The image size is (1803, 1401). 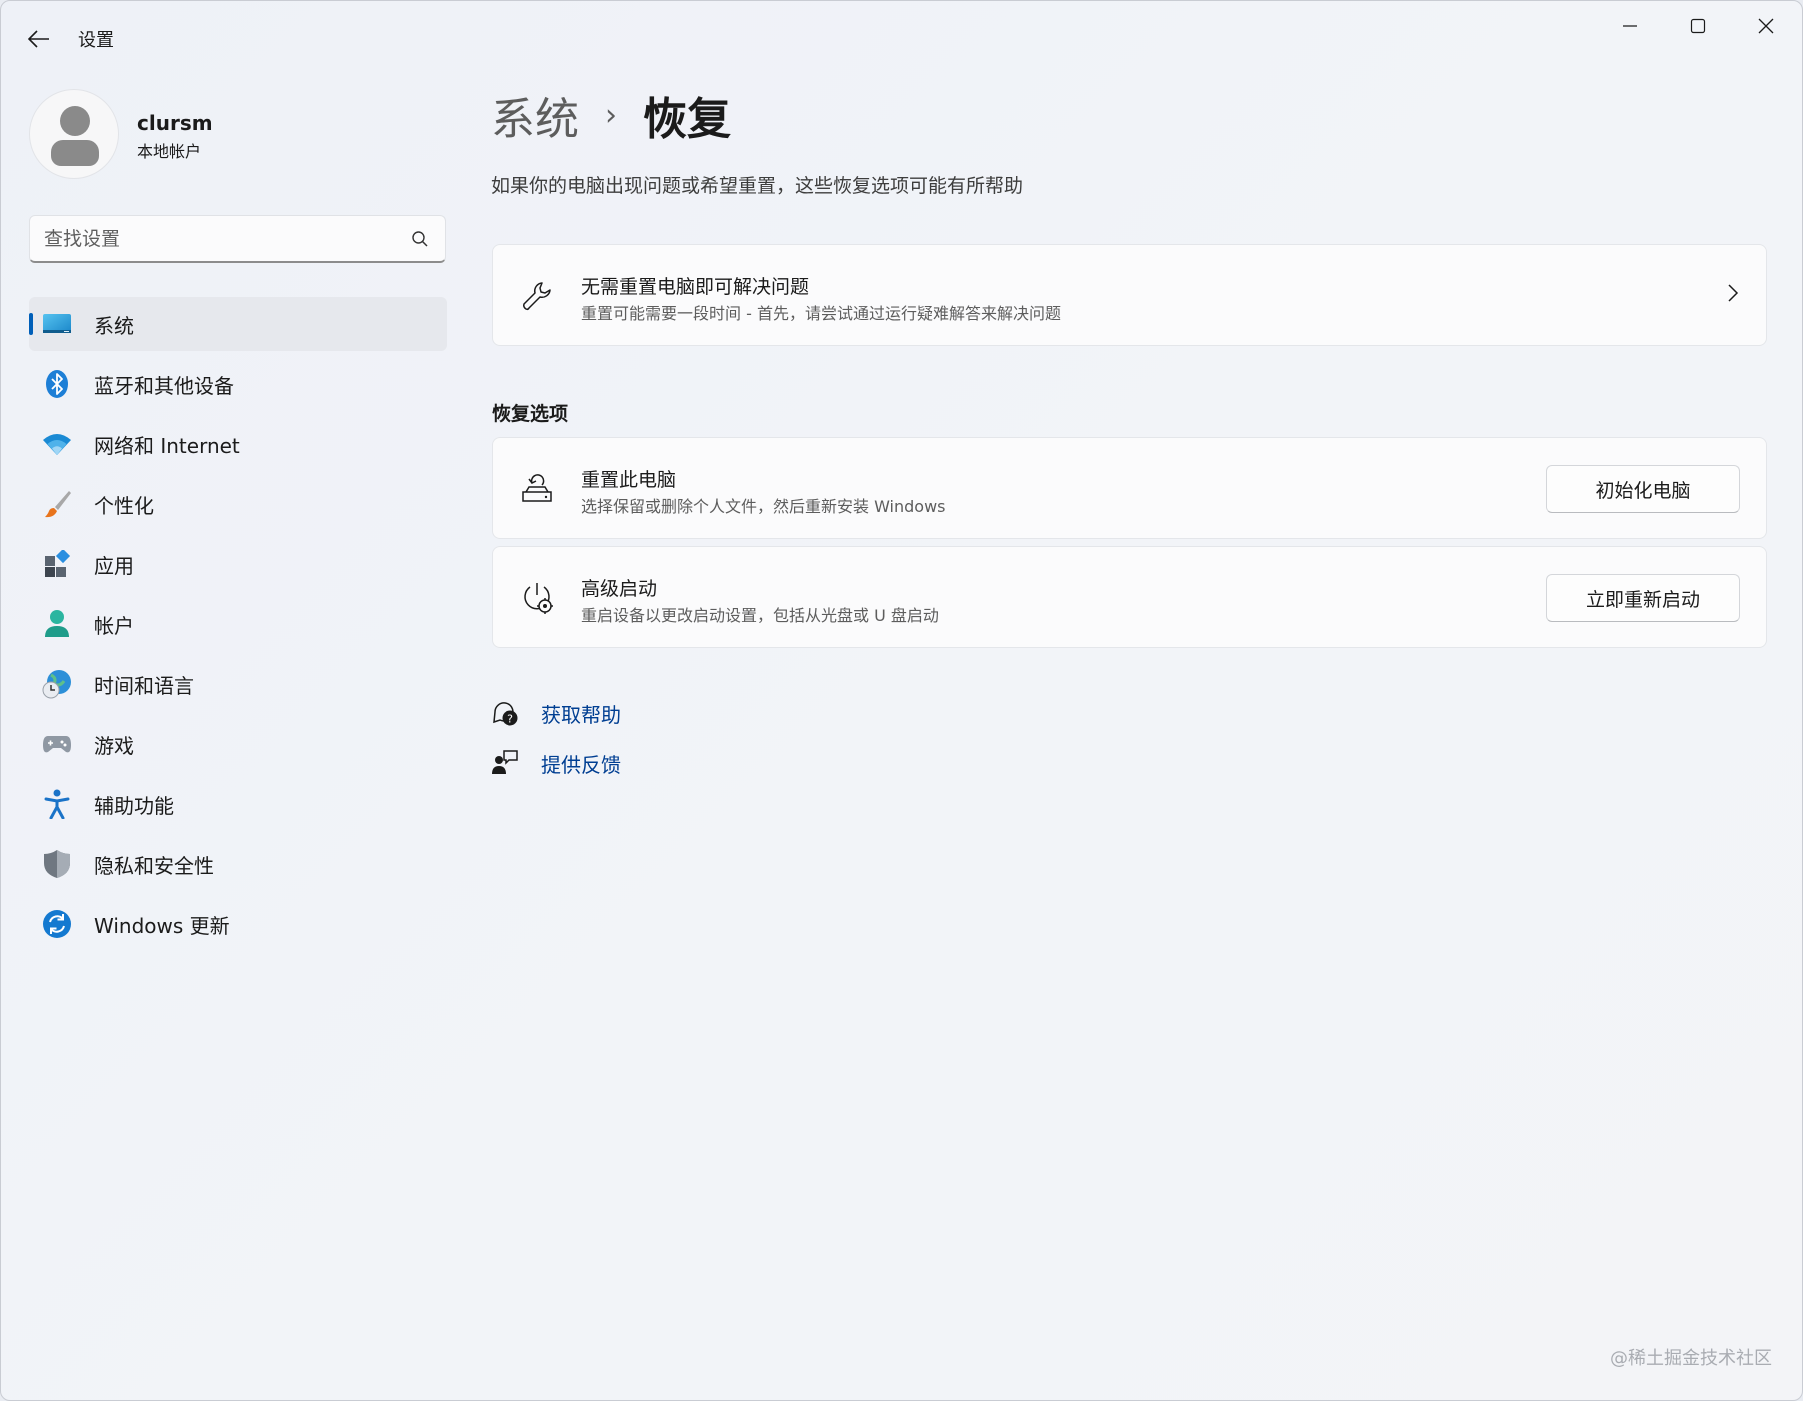 I want to click on search-input, so click(x=214, y=239).